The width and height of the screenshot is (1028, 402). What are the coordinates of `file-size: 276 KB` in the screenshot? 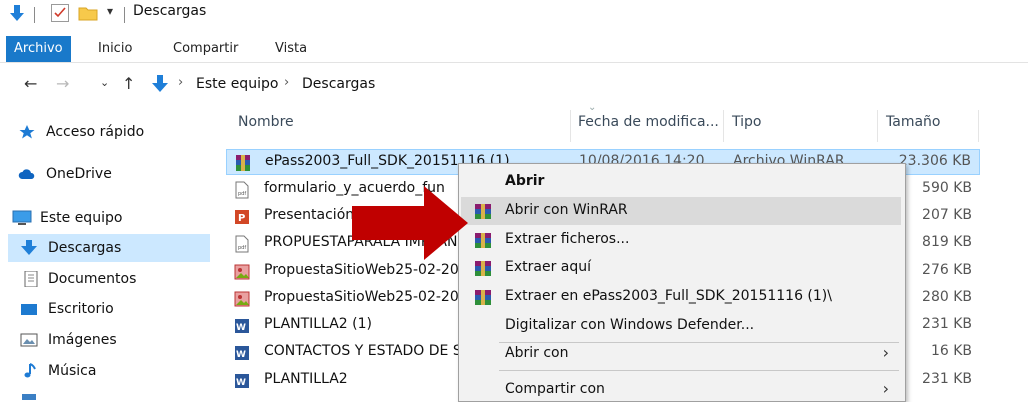 It's located at (947, 270).